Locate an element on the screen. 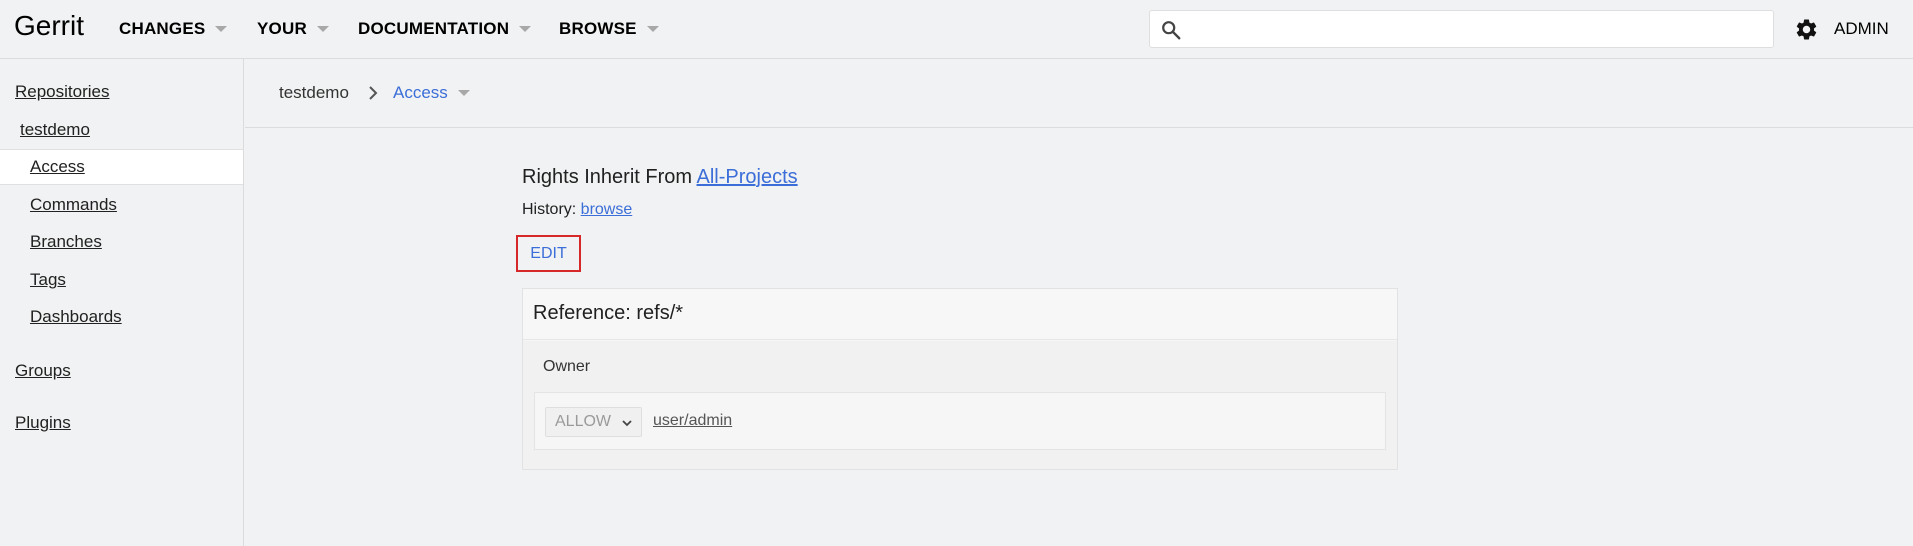 The height and width of the screenshot is (546, 1913). history-line: History: browse is located at coordinates (577, 210).